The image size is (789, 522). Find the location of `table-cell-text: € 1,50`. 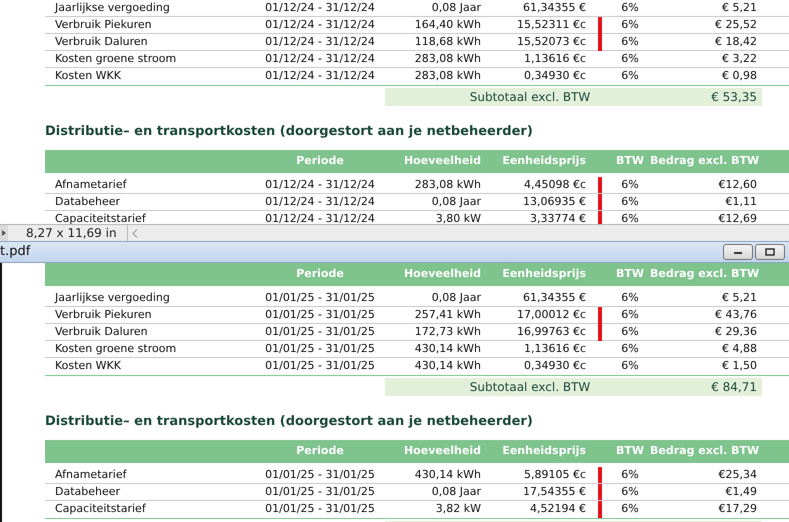

table-cell-text: € 1,50 is located at coordinates (739, 366).